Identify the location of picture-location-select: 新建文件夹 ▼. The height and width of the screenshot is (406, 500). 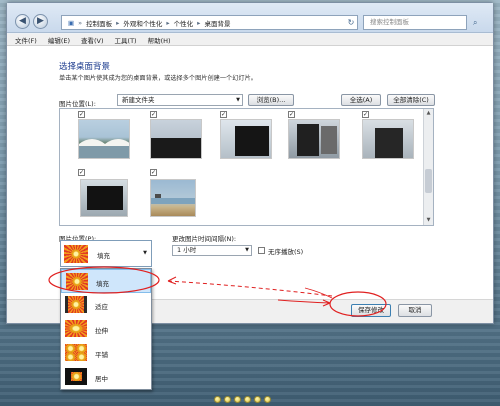
(180, 100).